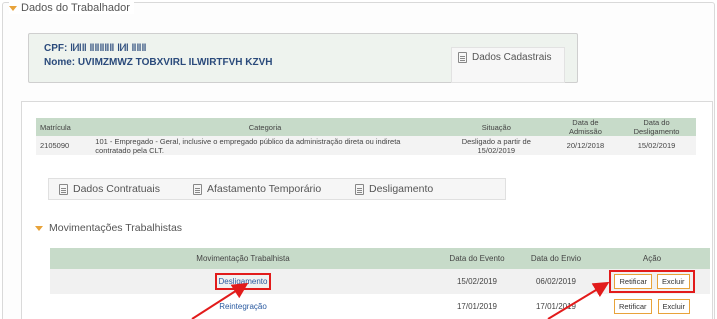 The image size is (717, 319). What do you see at coordinates (400, 300) in the screenshot?
I see `annotation-arrows` at bounding box center [400, 300].